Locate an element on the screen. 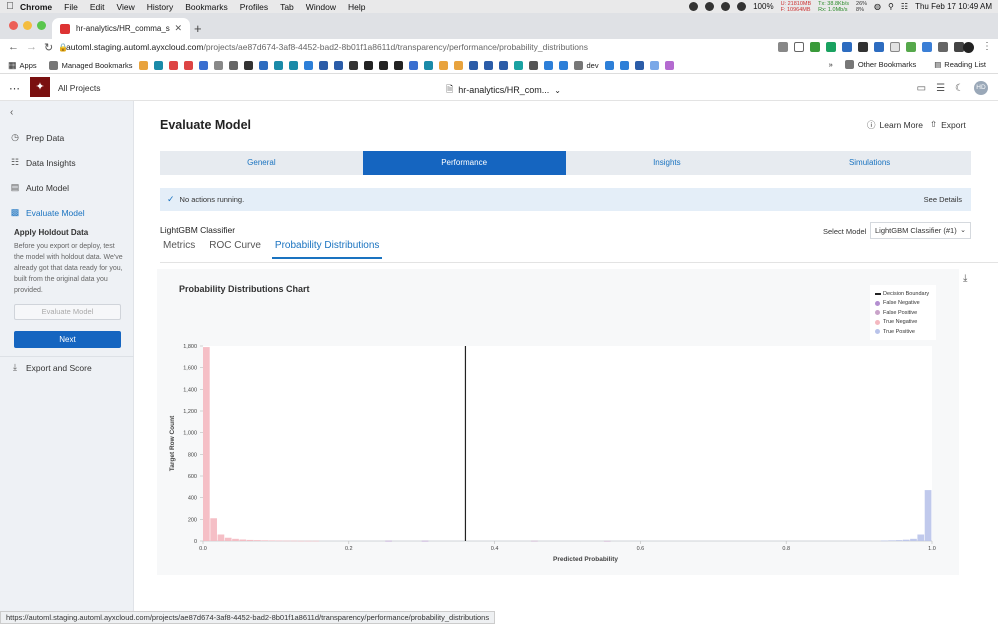 The height and width of the screenshot is (624, 998). legend-item: True Negative is located at coordinates (903, 323).